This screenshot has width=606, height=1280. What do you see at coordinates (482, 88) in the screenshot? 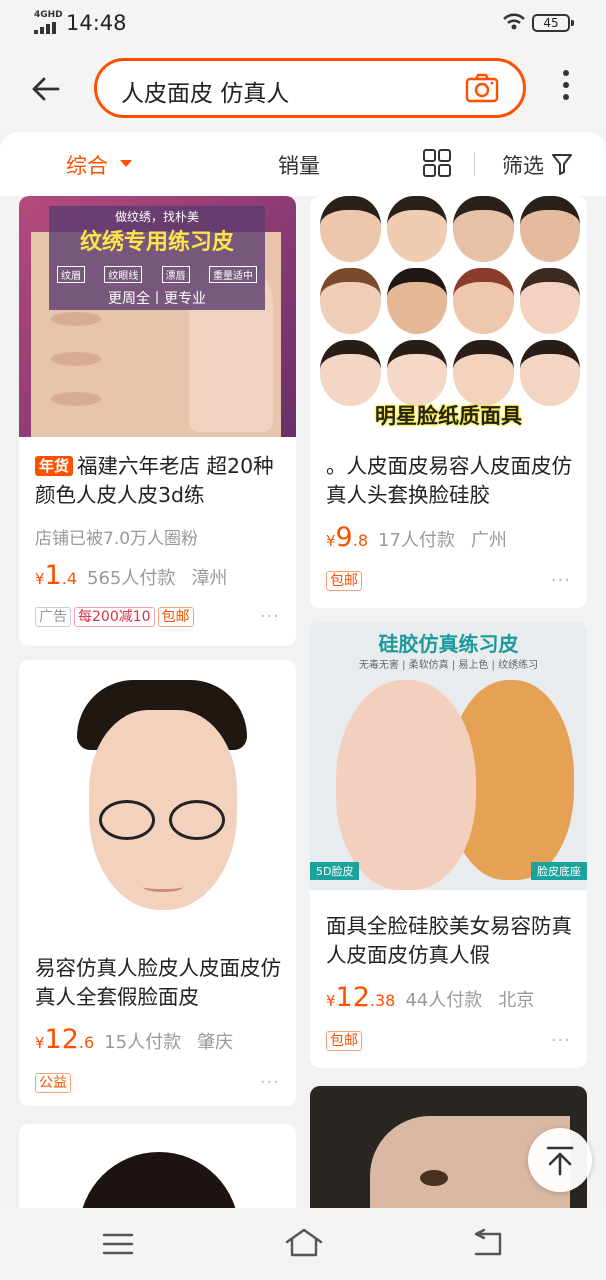
I see `camera-icon` at bounding box center [482, 88].